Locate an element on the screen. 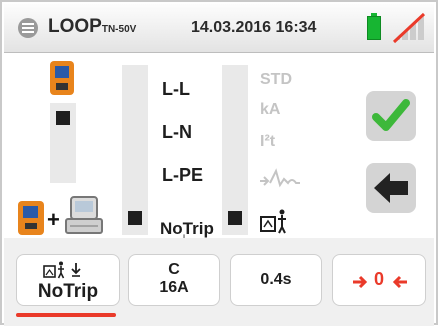  menu-icon is located at coordinates (28, 28).